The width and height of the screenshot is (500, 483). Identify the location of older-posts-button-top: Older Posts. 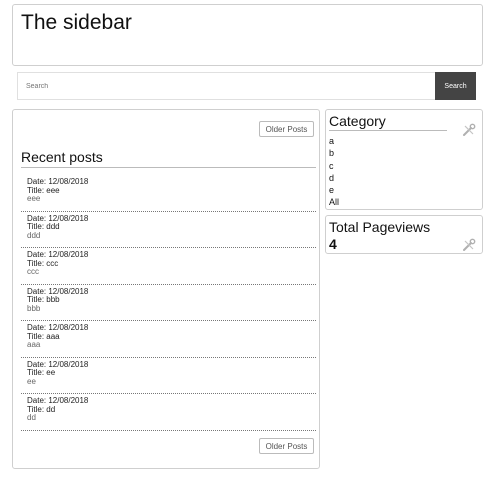
(286, 129).